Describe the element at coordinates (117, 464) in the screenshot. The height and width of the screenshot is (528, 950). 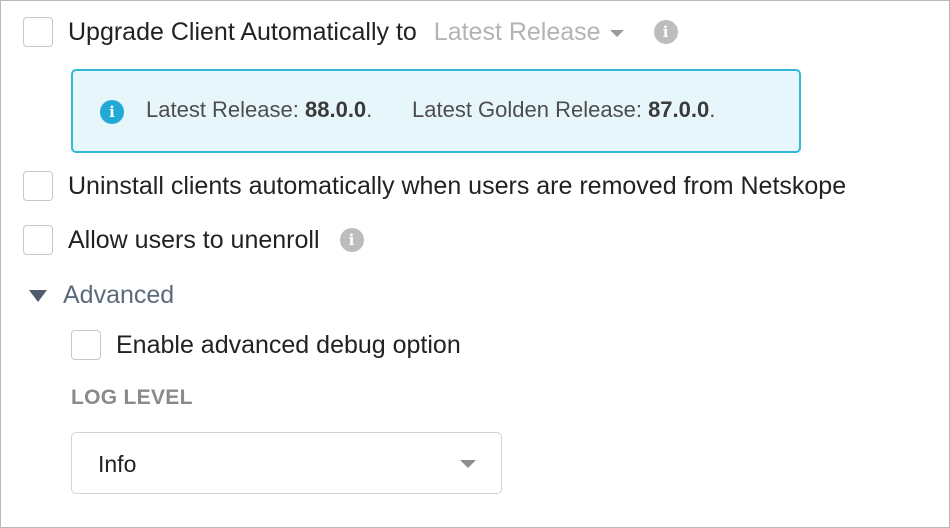
I see `log-level-value: Info` at that location.